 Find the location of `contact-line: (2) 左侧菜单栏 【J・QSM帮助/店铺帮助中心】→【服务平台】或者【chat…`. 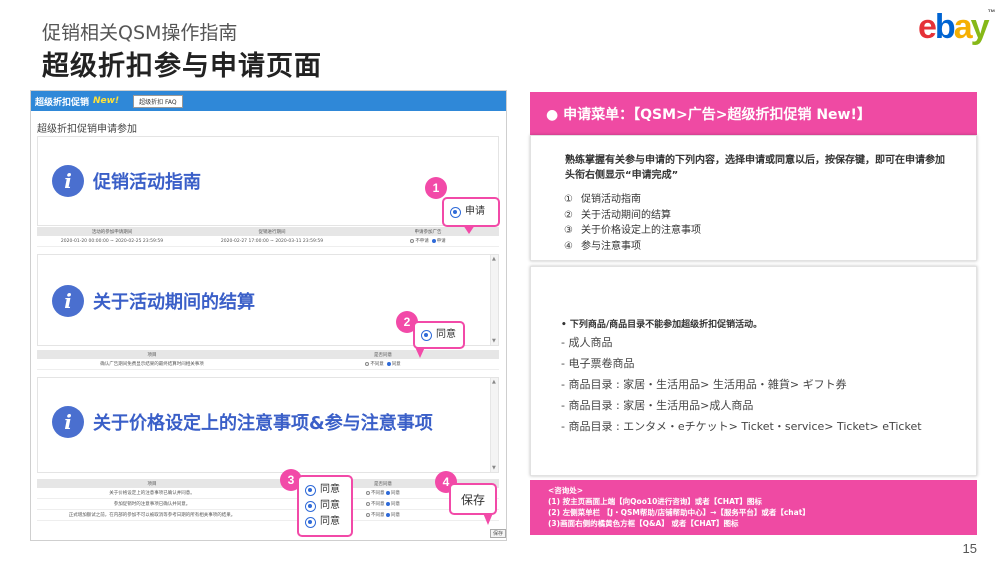

contact-line: (2) 左侧菜单栏 【J・QSM帮助/店铺帮助中心】→【服务平台】或者【chat… is located at coordinates (679, 512).